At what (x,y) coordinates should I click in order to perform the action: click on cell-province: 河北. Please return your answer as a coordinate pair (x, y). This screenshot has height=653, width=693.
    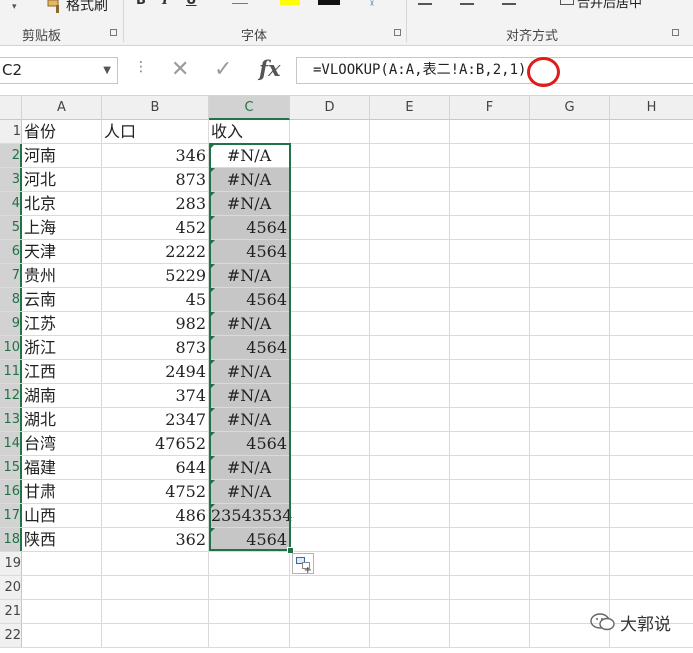
    Looking at the image, I should click on (62, 179).